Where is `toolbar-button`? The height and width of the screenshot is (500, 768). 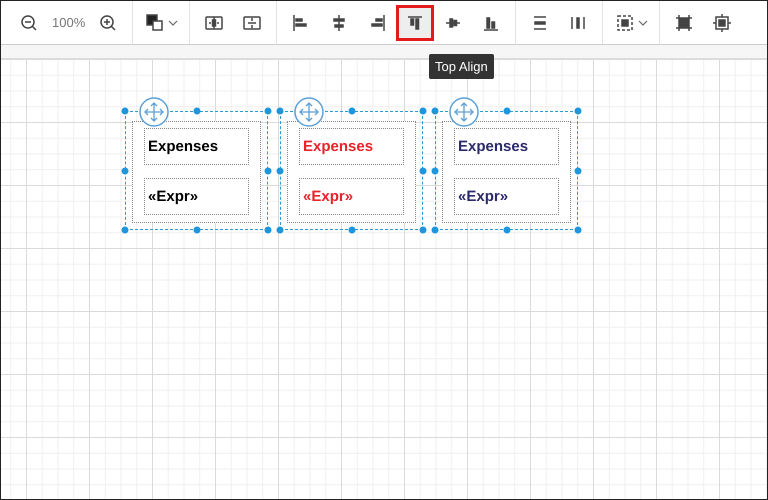
toolbar-button is located at coordinates (415, 22).